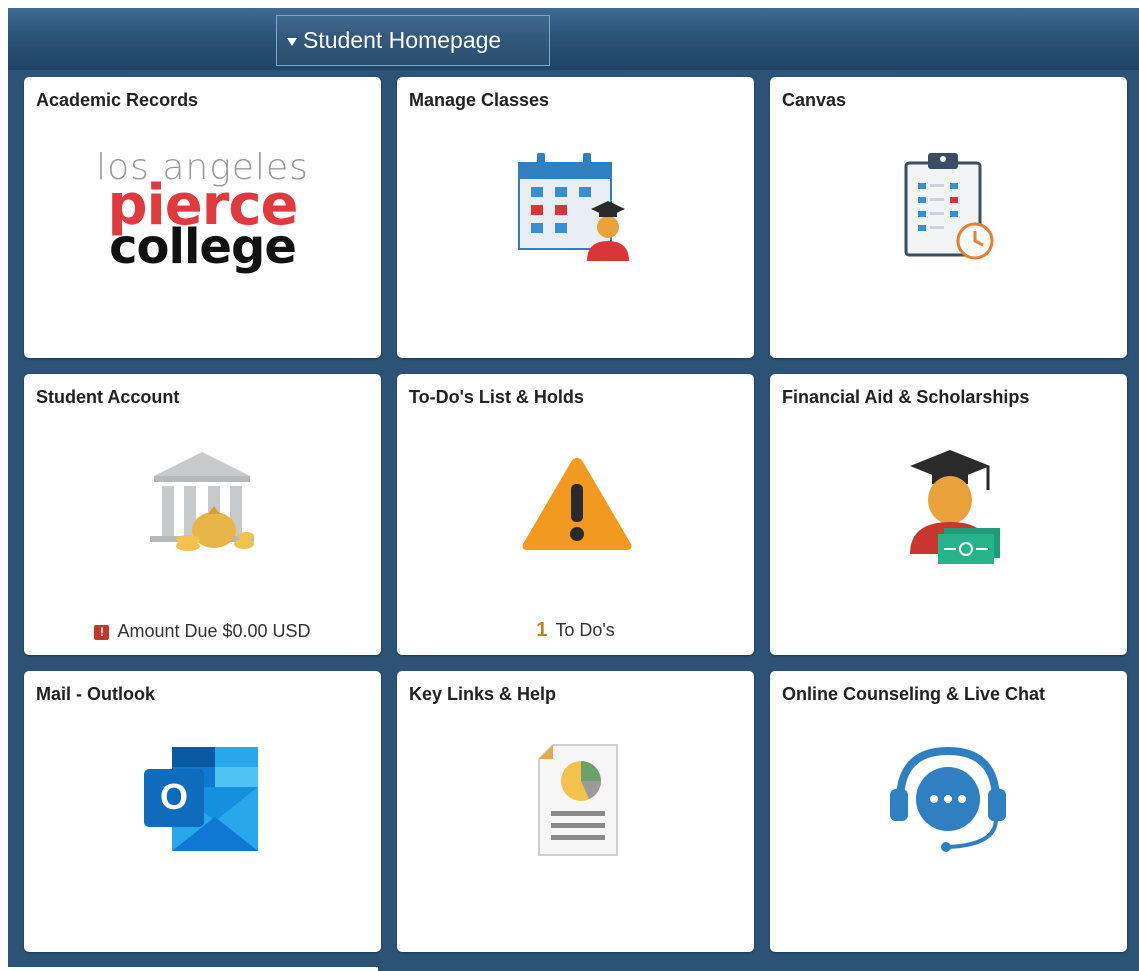  I want to click on graduate-money-icon, so click(955, 507).